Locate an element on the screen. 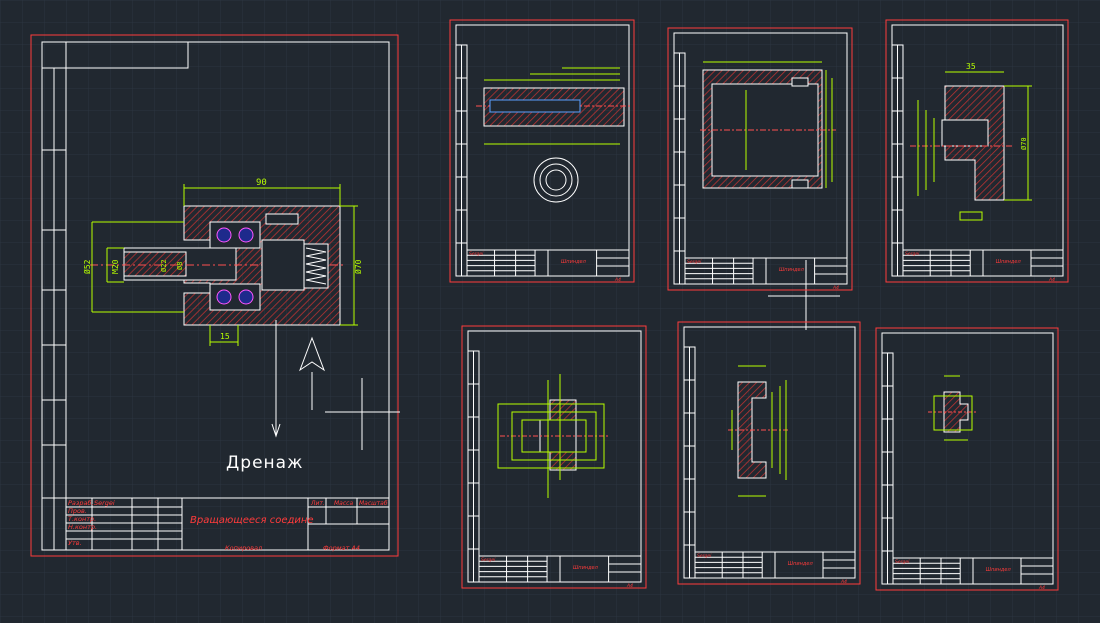 This screenshot has width=1100, height=623. column-head: Лит. is located at coordinates (317, 503).